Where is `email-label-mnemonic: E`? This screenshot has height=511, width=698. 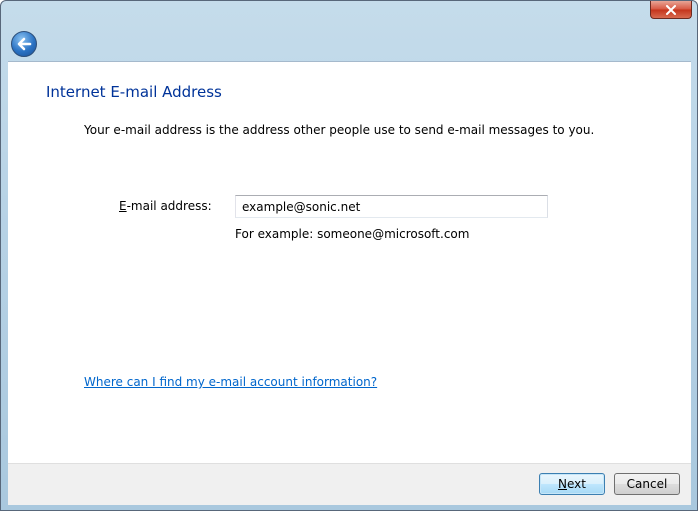 email-label-mnemonic: E is located at coordinates (123, 206).